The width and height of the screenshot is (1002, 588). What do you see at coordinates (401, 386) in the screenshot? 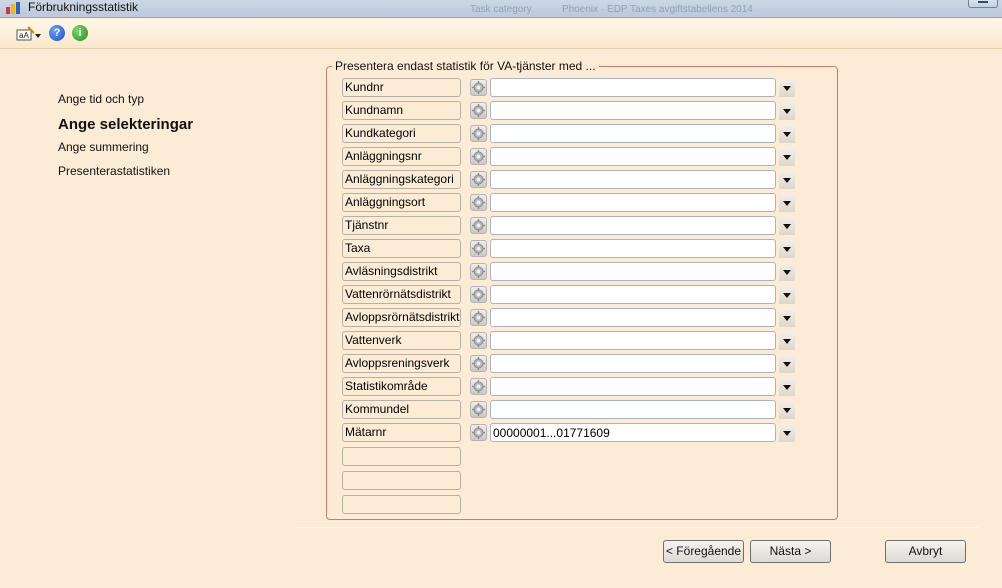
I see `filter-label: Statistikområde` at bounding box center [401, 386].